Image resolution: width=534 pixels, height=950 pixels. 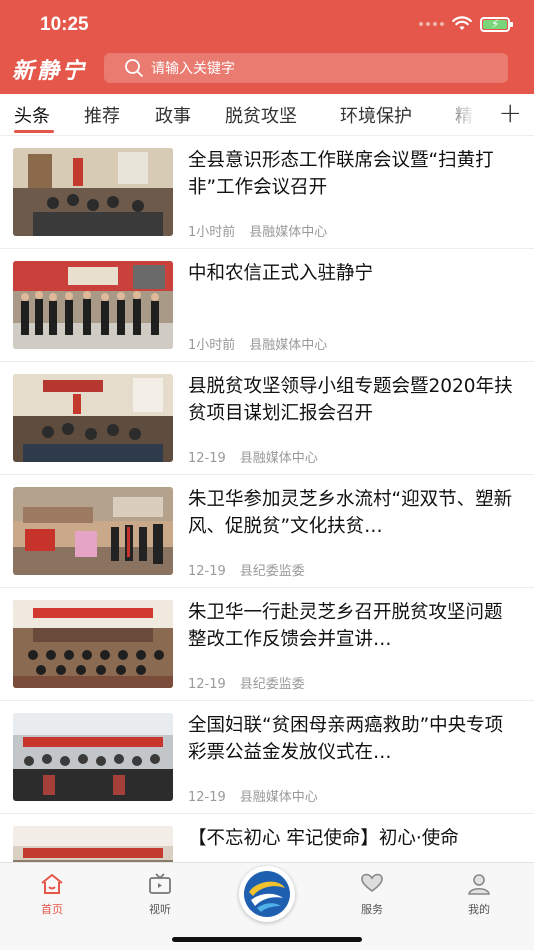 I want to click on app-logo-text: 新静宁, so click(x=50, y=71).